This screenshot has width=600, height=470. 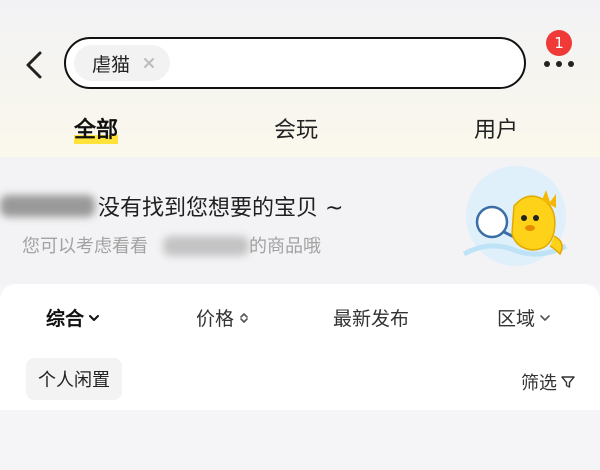 What do you see at coordinates (221, 208) in the screenshot?
I see `no-result-title: 没有找到您想要的宝贝 ~` at bounding box center [221, 208].